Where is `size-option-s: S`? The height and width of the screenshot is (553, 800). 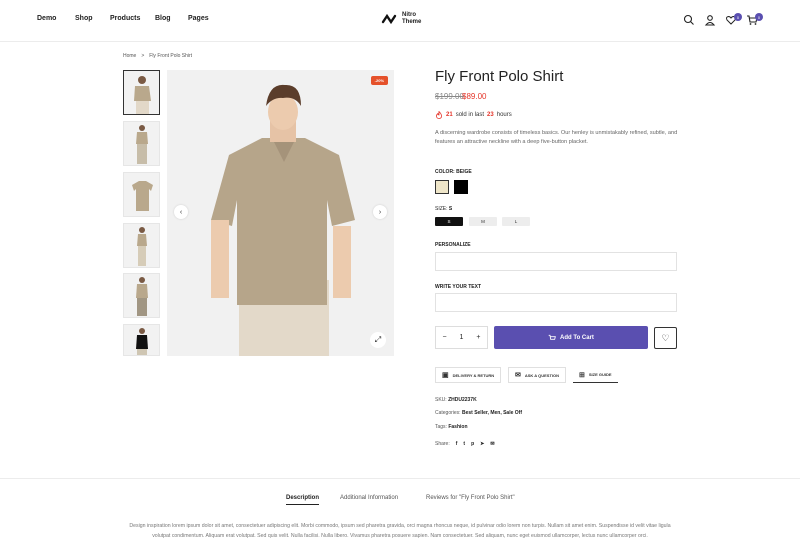 size-option-s: S is located at coordinates (449, 221).